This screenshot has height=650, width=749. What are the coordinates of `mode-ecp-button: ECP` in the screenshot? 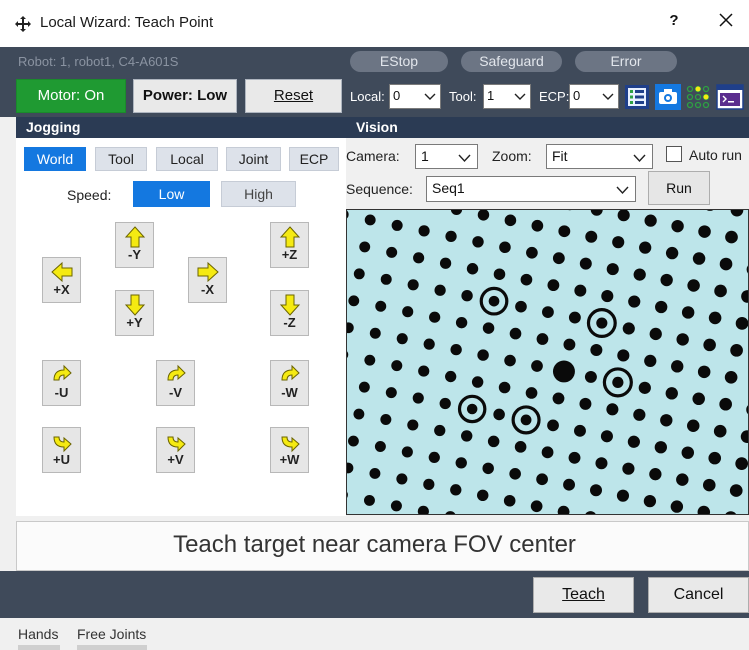 It's located at (314, 159).